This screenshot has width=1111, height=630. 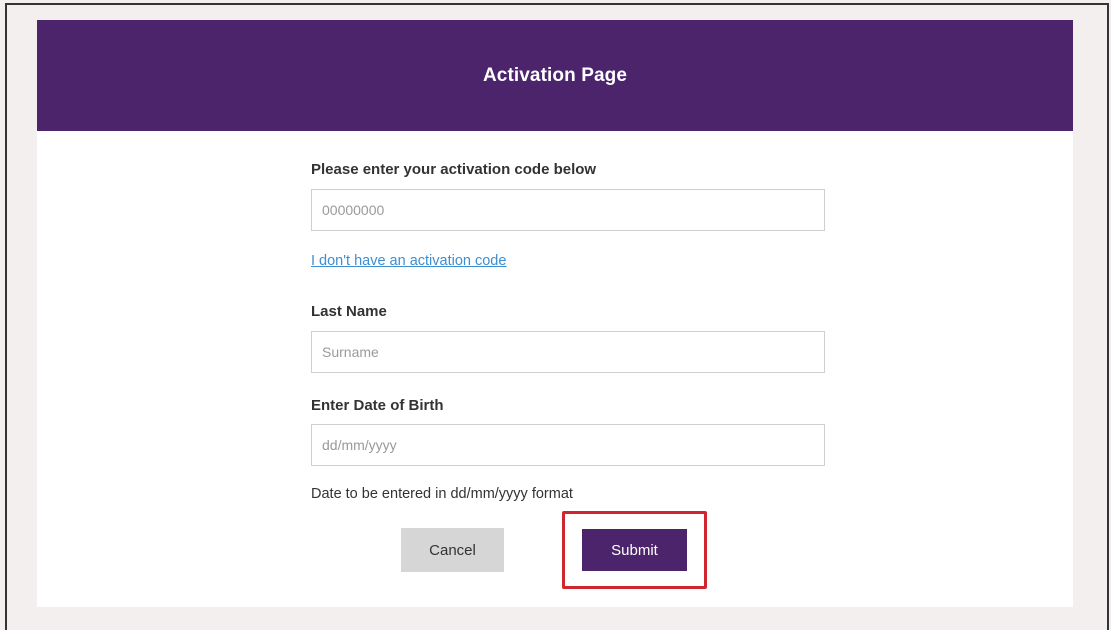 What do you see at coordinates (568, 352) in the screenshot?
I see `last-name-input` at bounding box center [568, 352].